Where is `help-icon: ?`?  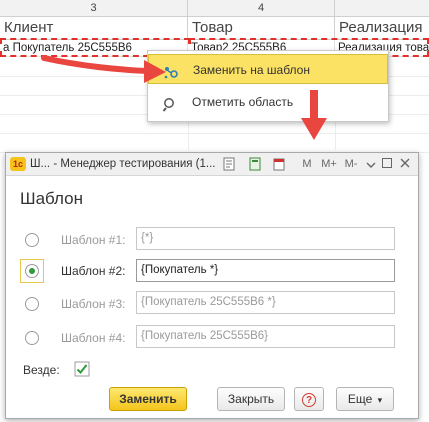
help-icon: ? is located at coordinates (309, 400).